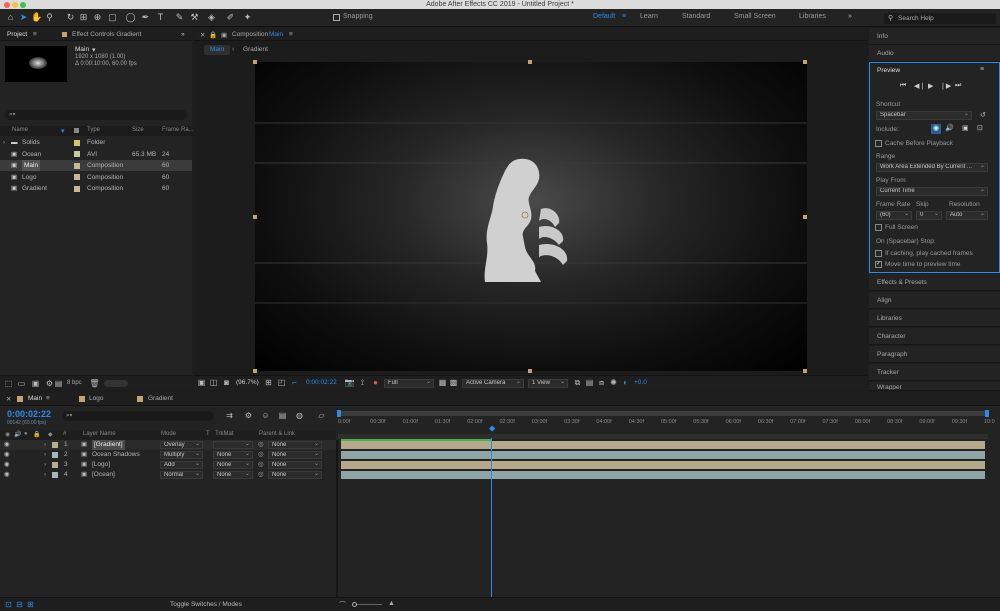 This screenshot has height=611, width=1000. Describe the element at coordinates (4, 142) in the screenshot. I see `expand-arrow-icon: ›` at that location.